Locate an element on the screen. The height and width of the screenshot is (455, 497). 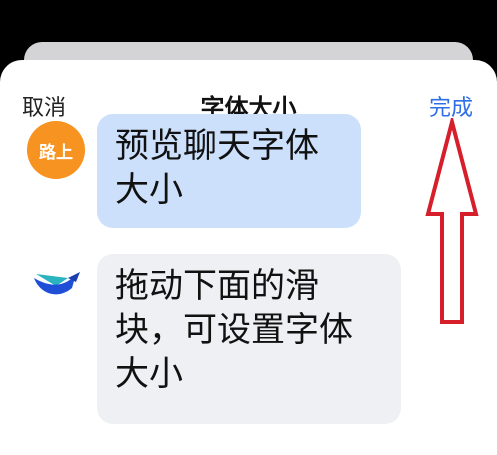
annotation-arrow-icon is located at coordinates (452, 221).